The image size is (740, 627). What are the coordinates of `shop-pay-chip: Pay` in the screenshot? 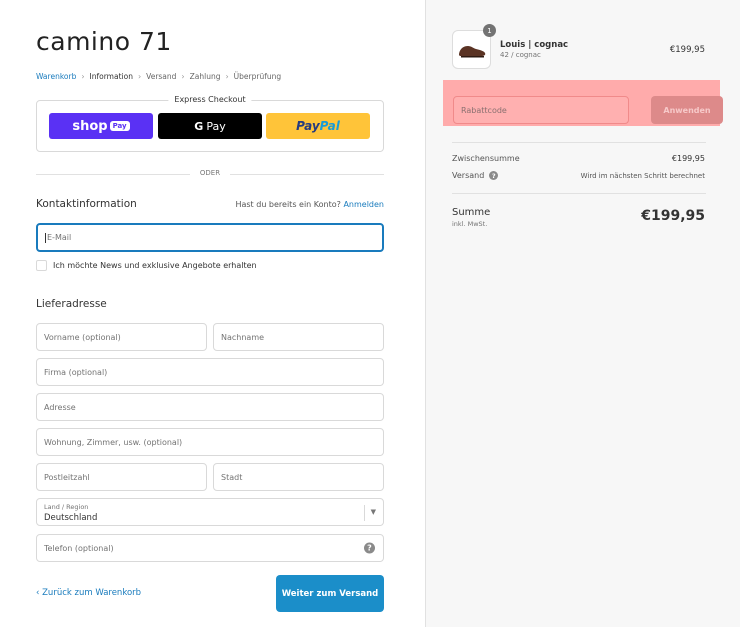 It's located at (119, 126).